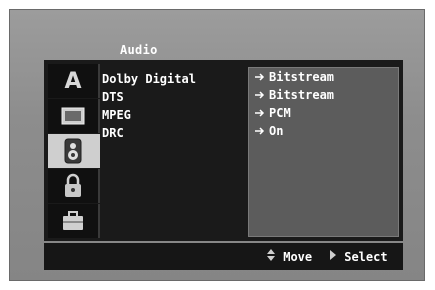 The width and height of the screenshot is (435, 290). I want to click on setting-value-drc: On, so click(276, 131).